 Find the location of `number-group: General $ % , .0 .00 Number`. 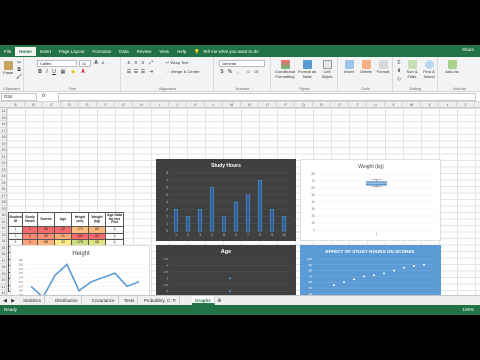

number-group: General $ % , .0 .00 Number is located at coordinates (243, 74).